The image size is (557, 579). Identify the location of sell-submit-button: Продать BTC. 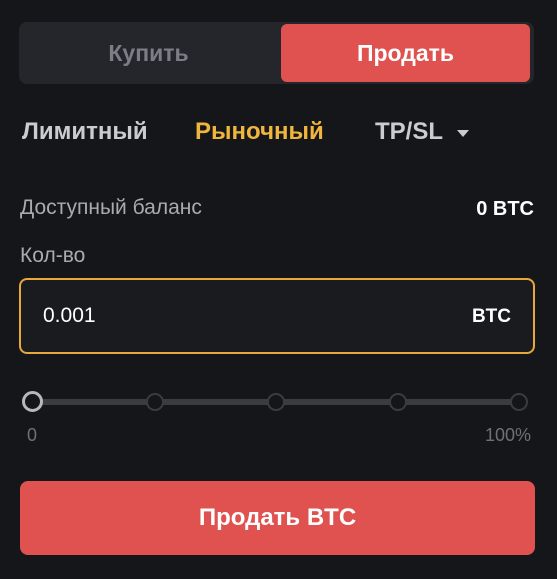
(277, 518).